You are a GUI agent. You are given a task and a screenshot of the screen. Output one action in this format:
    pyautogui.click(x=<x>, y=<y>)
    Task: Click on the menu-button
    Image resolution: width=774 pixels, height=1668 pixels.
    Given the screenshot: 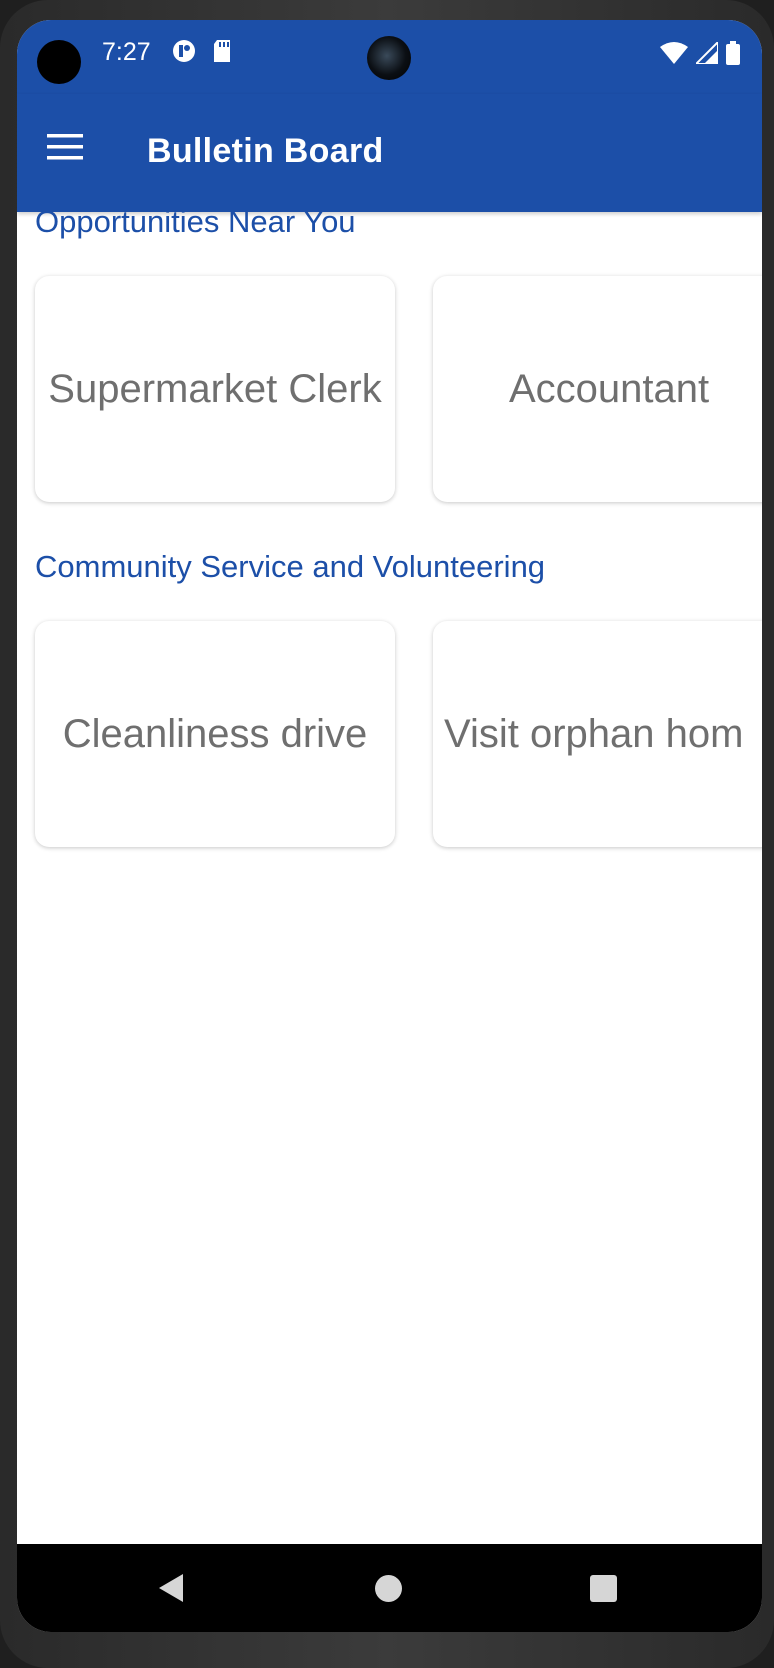 What is the action you would take?
    pyautogui.click(x=65, y=147)
    